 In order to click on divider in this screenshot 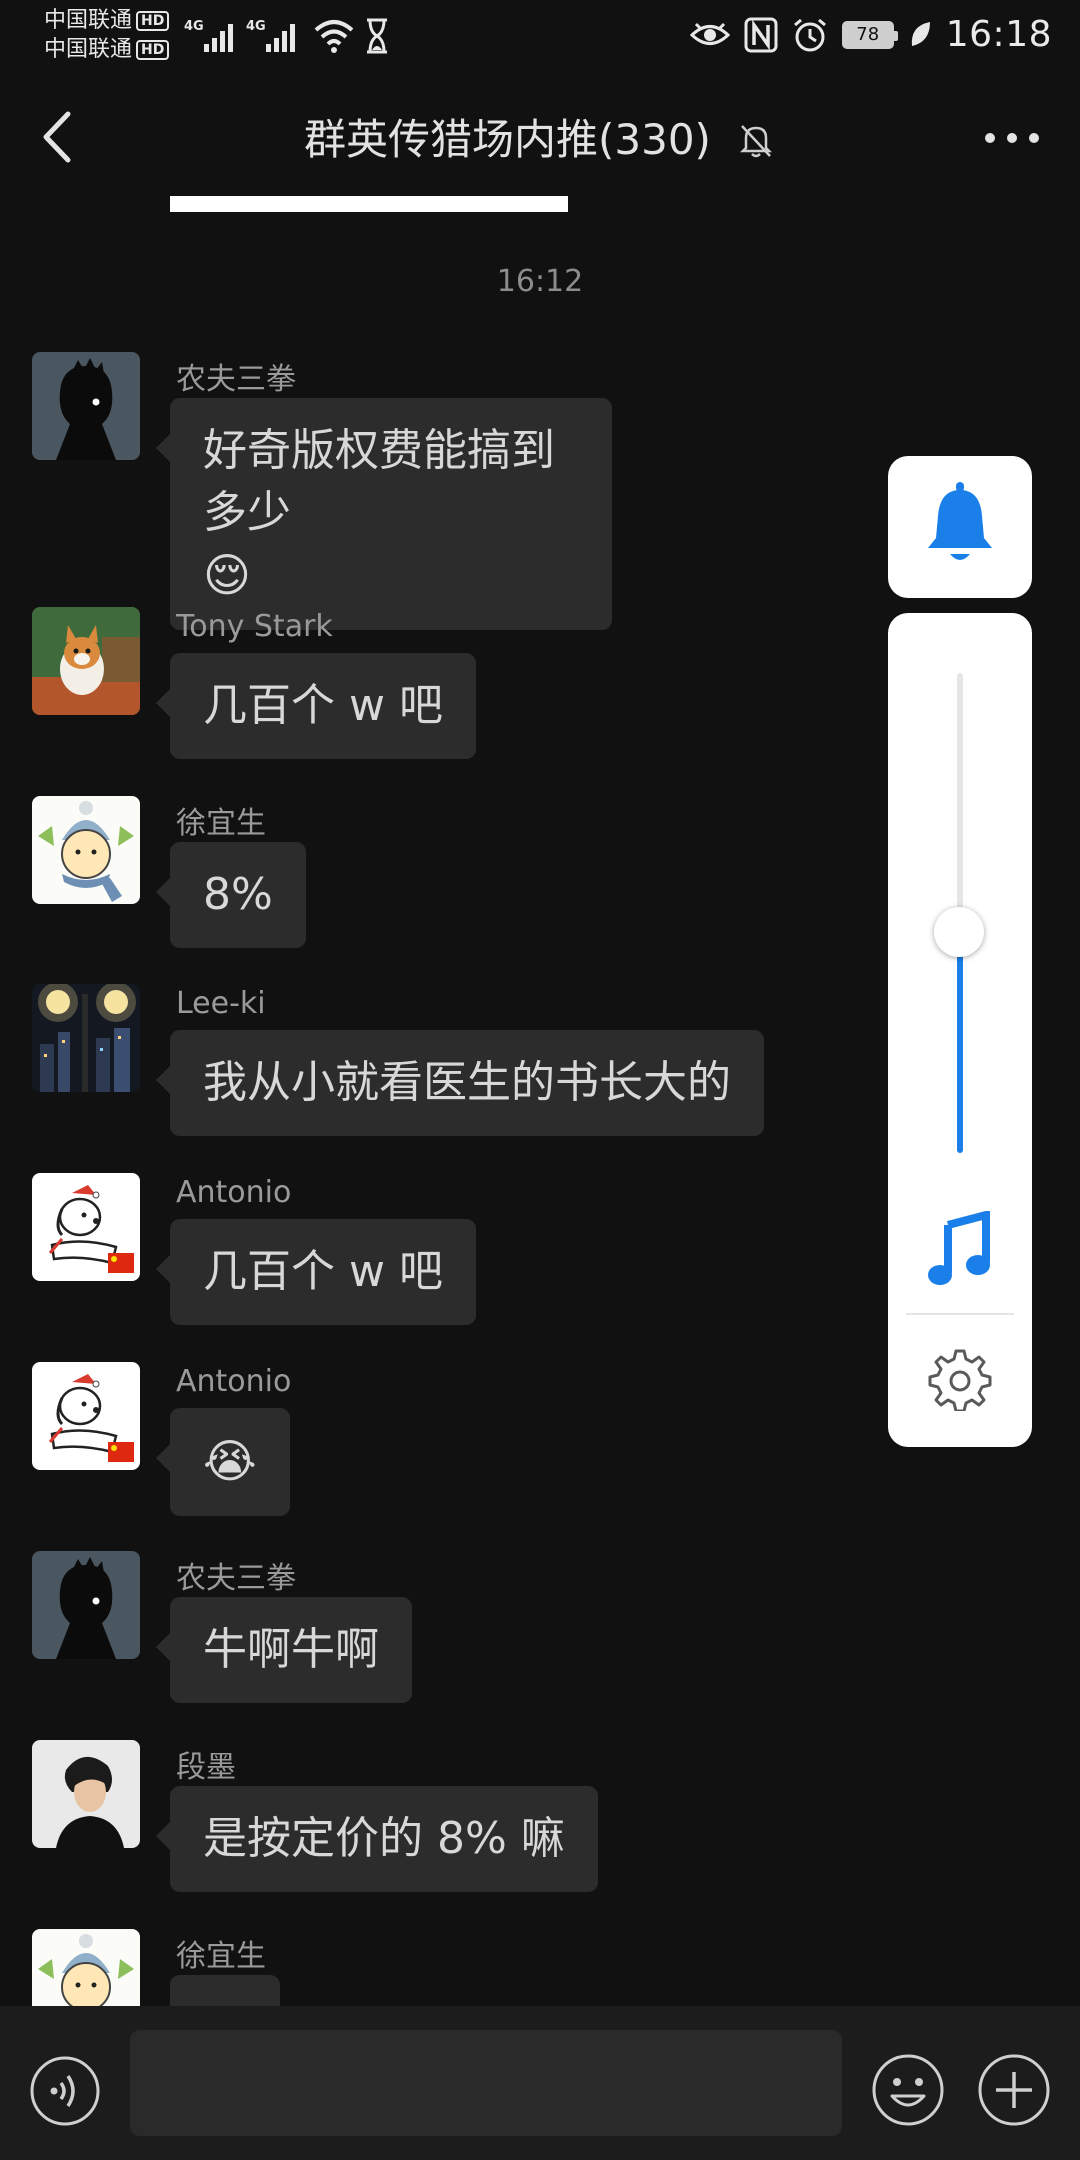, I will do `click(960, 1314)`.